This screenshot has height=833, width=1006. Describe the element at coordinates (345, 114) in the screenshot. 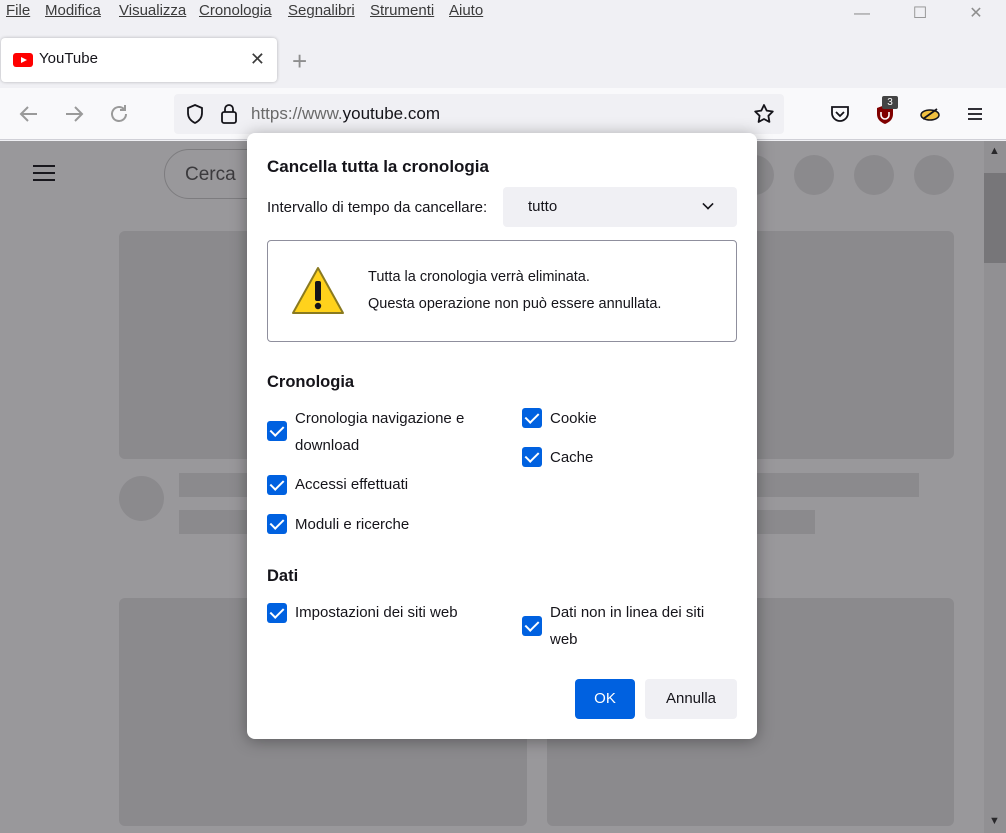

I see `url-text: https://www.youtube.com` at that location.